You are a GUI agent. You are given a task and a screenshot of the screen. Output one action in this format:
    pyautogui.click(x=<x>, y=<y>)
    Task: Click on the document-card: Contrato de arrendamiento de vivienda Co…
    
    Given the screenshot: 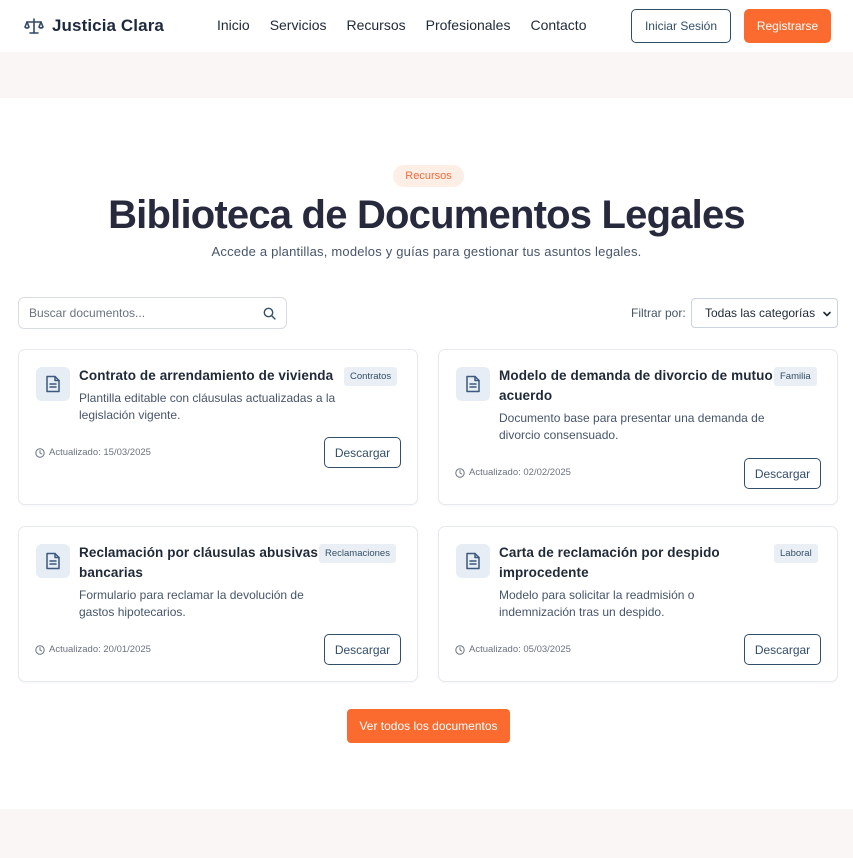 What is the action you would take?
    pyautogui.click(x=218, y=427)
    